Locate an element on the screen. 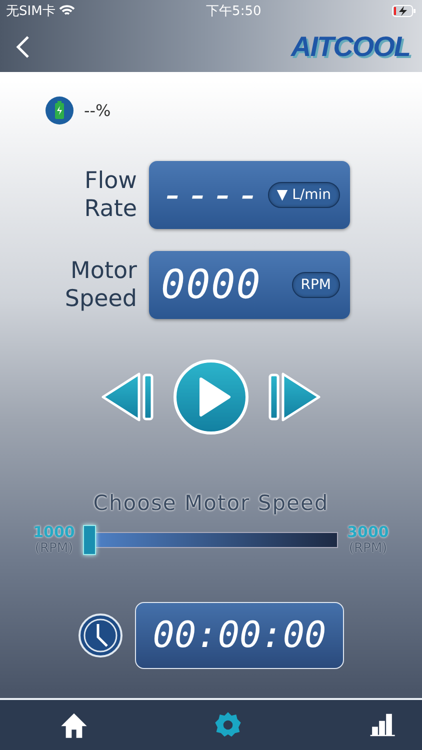 Image resolution: width=422 pixels, height=750 pixels. previous-icon is located at coordinates (128, 397).